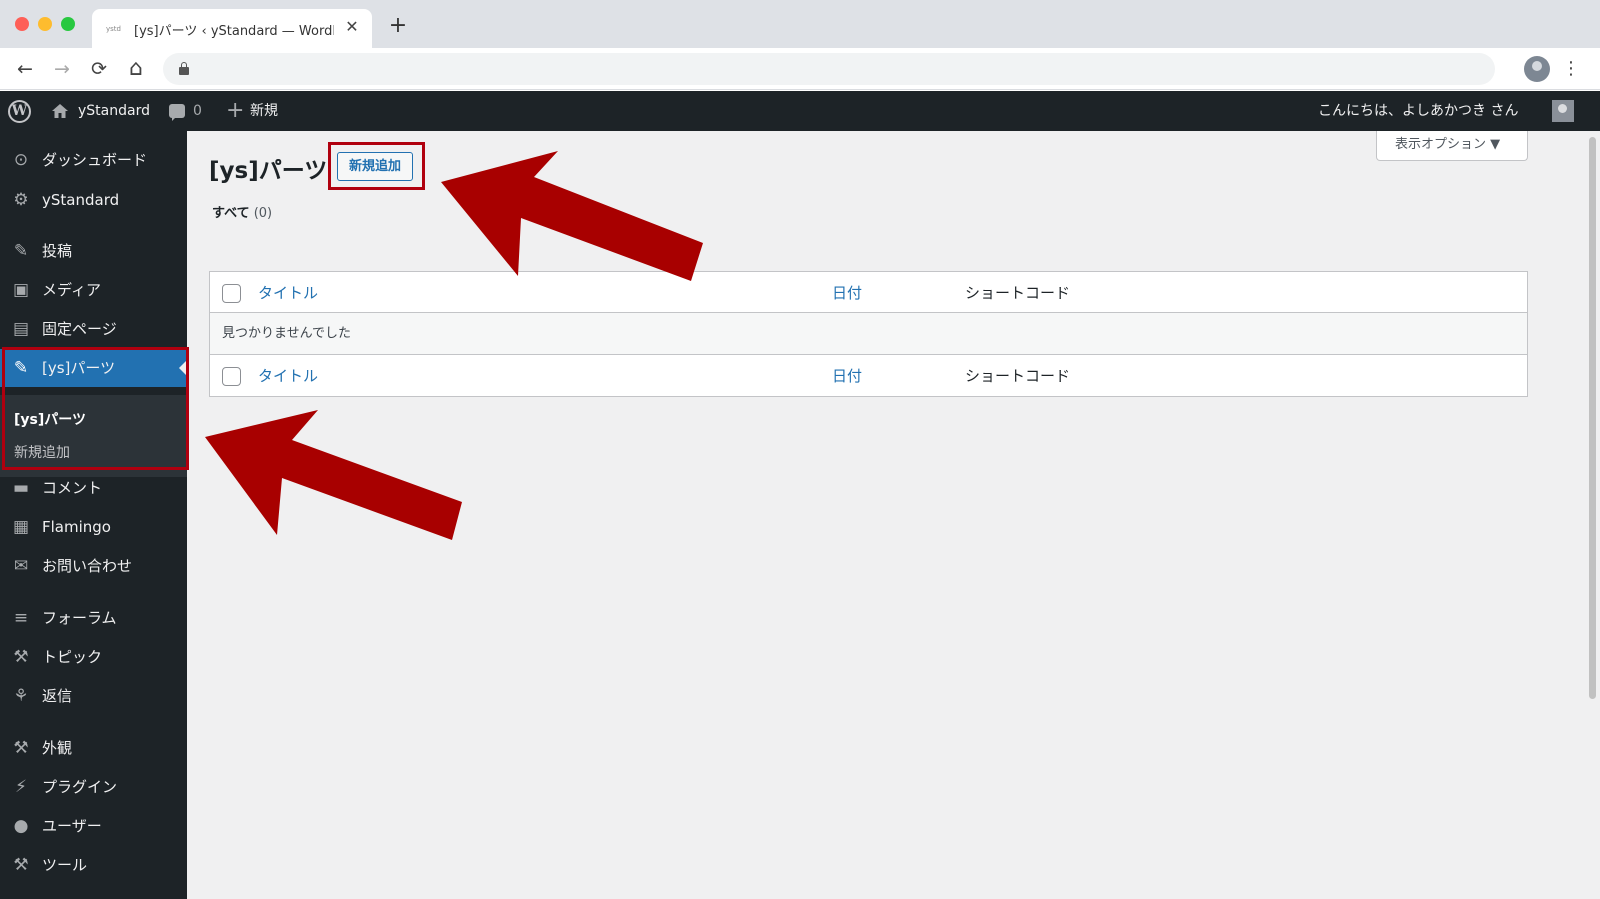 This screenshot has width=1600, height=899. I want to click on menu-label: Flamingo, so click(76, 527).